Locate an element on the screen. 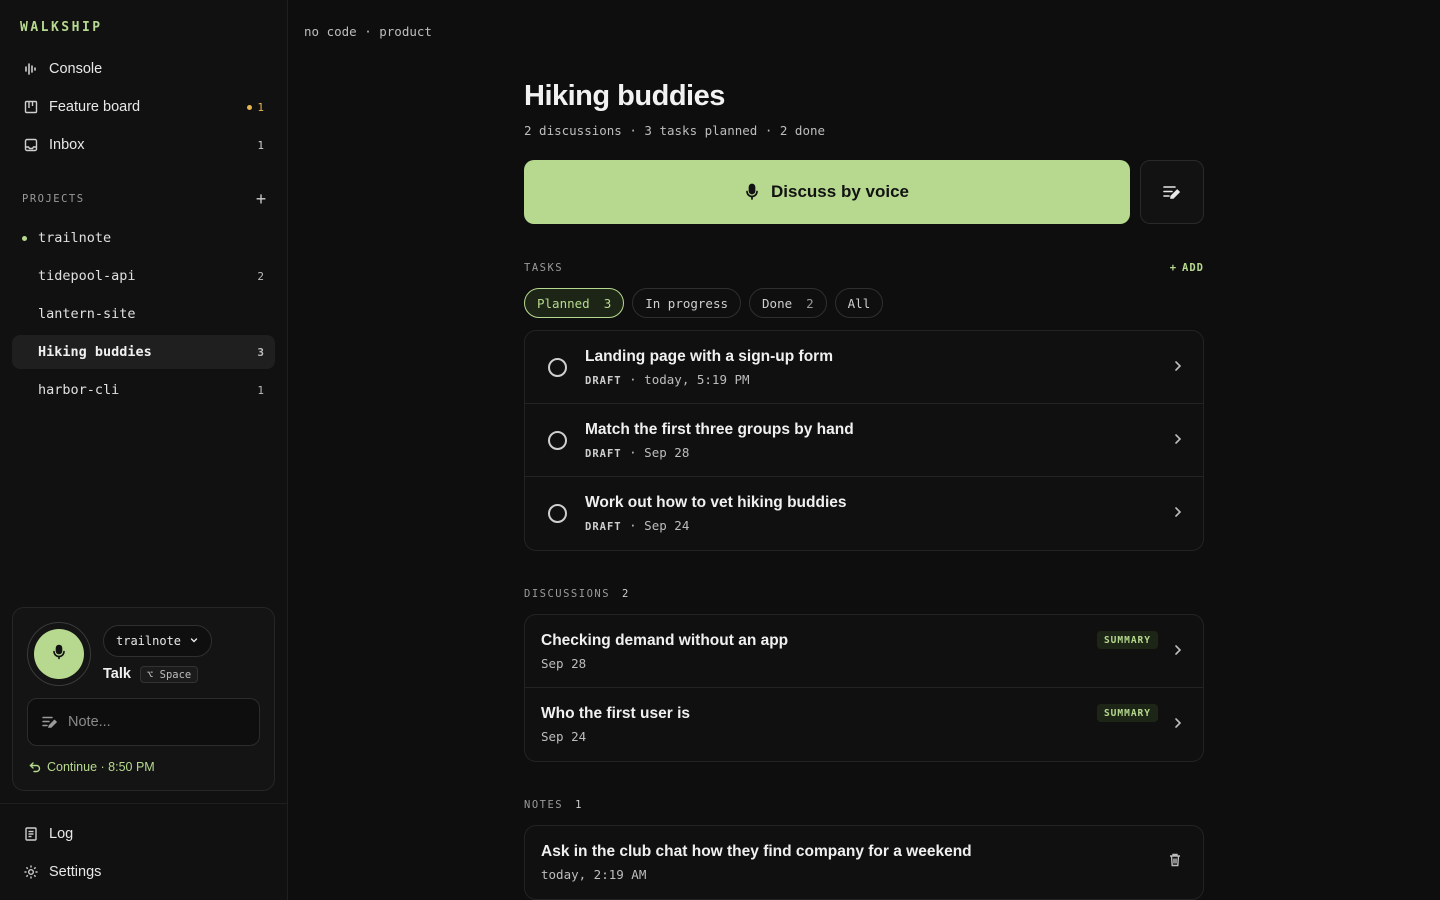  project-item-trailnote: trailnote is located at coordinates (143, 238).